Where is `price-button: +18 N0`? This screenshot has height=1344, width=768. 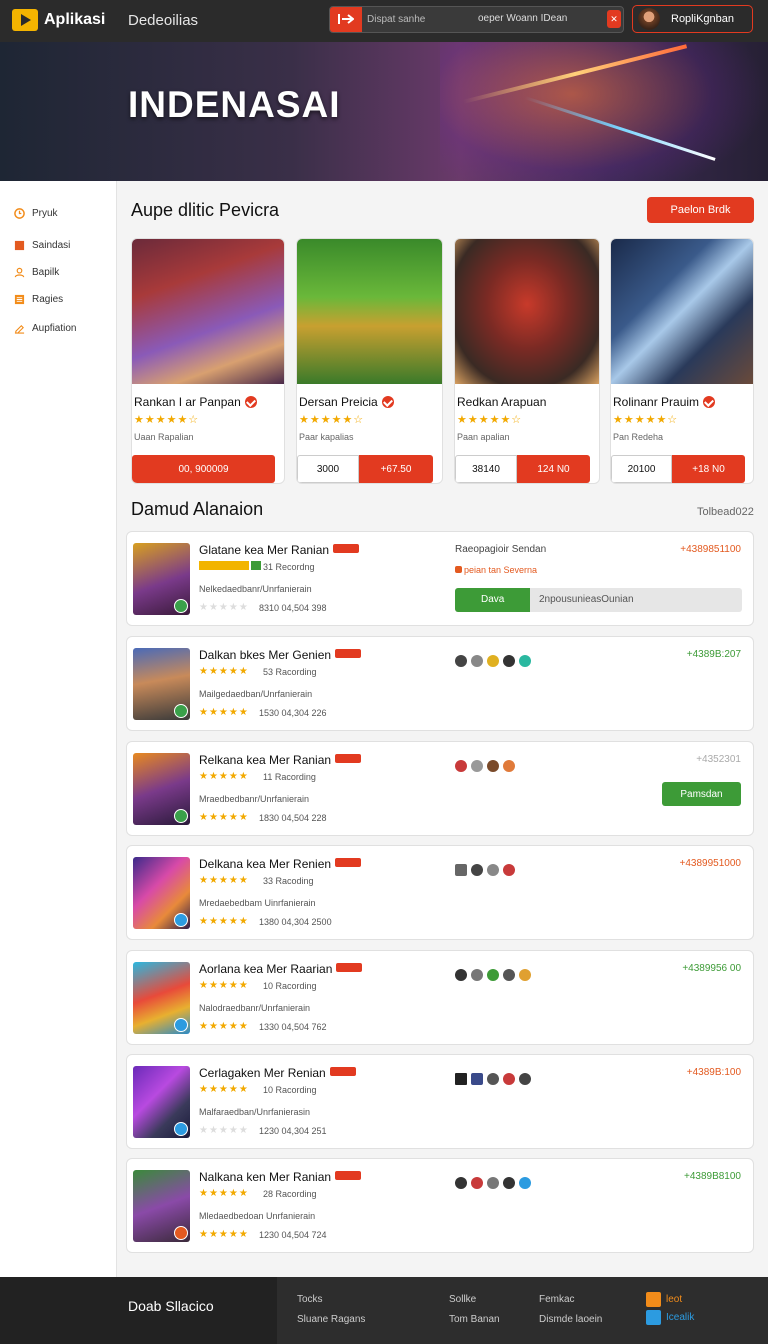 price-button: +18 N0 is located at coordinates (708, 469).